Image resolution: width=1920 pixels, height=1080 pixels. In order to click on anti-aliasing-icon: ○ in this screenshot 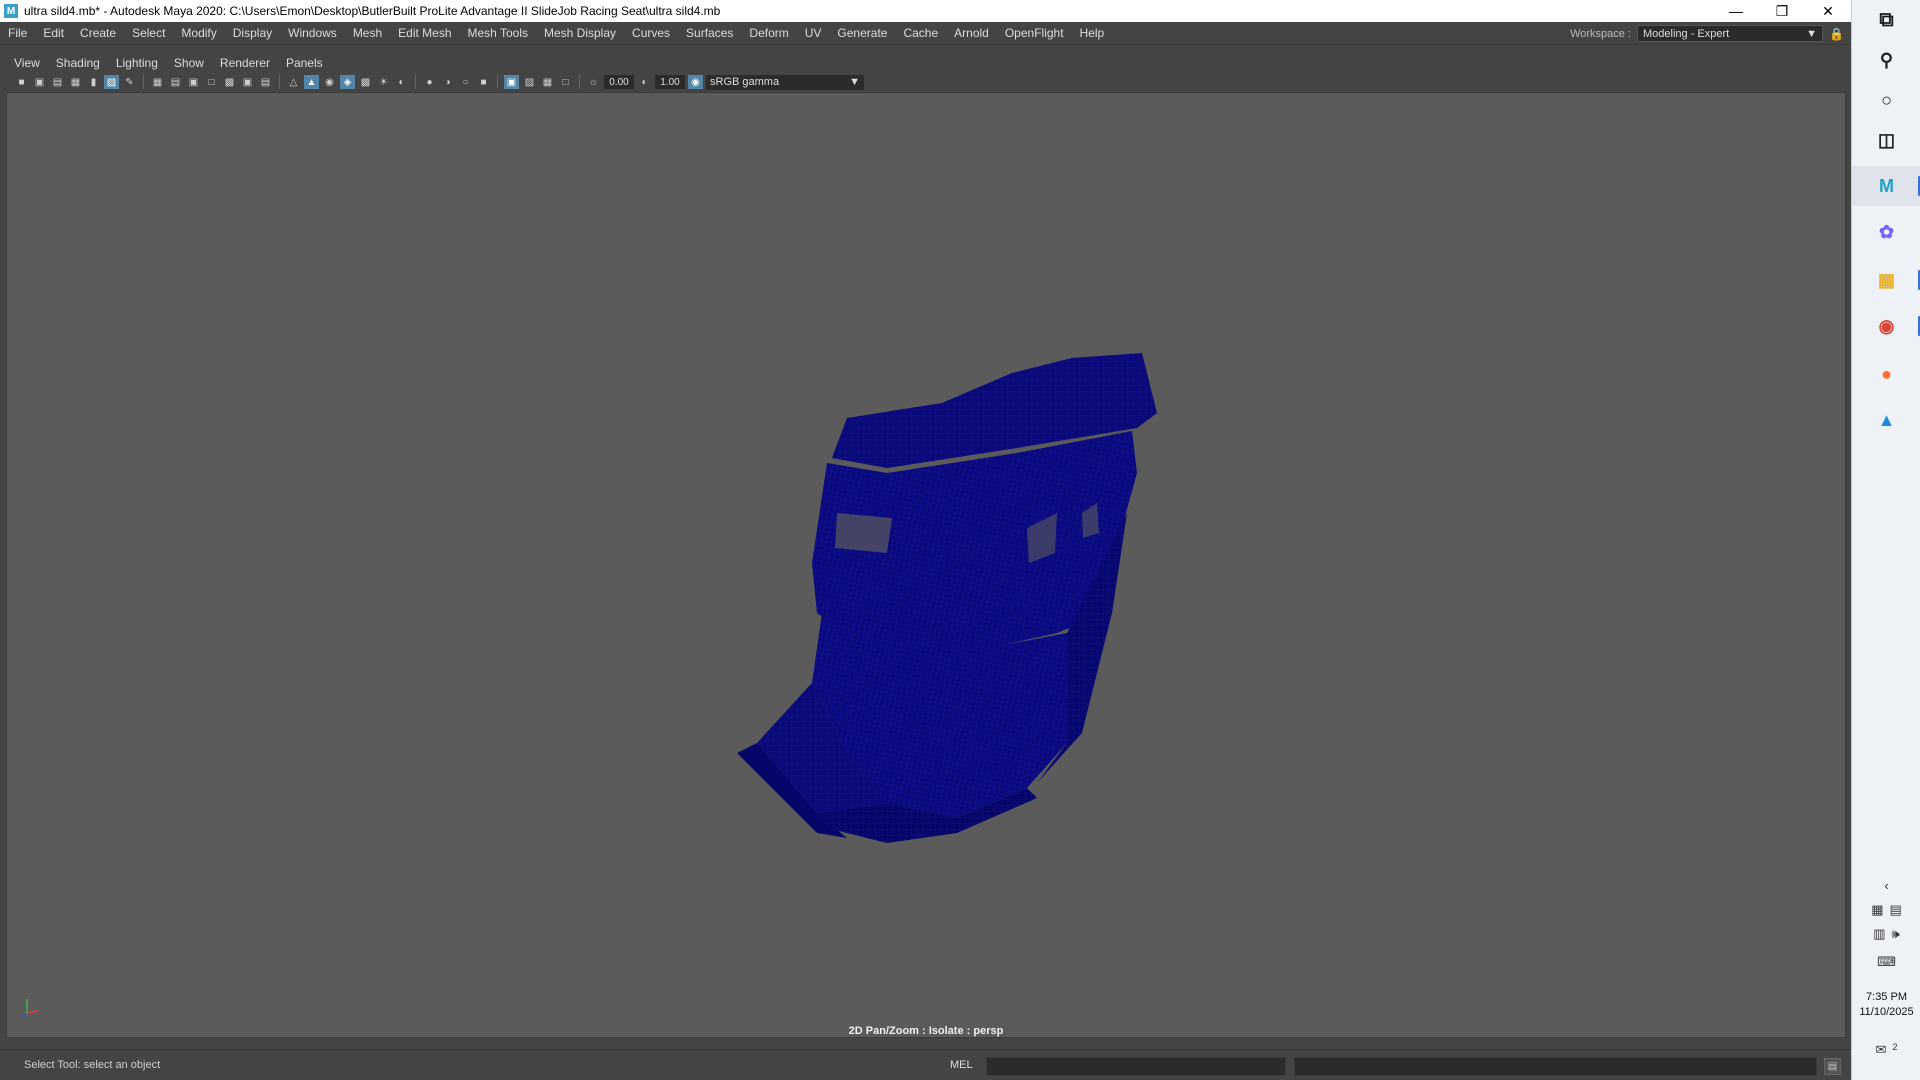, I will do `click(465, 82)`.